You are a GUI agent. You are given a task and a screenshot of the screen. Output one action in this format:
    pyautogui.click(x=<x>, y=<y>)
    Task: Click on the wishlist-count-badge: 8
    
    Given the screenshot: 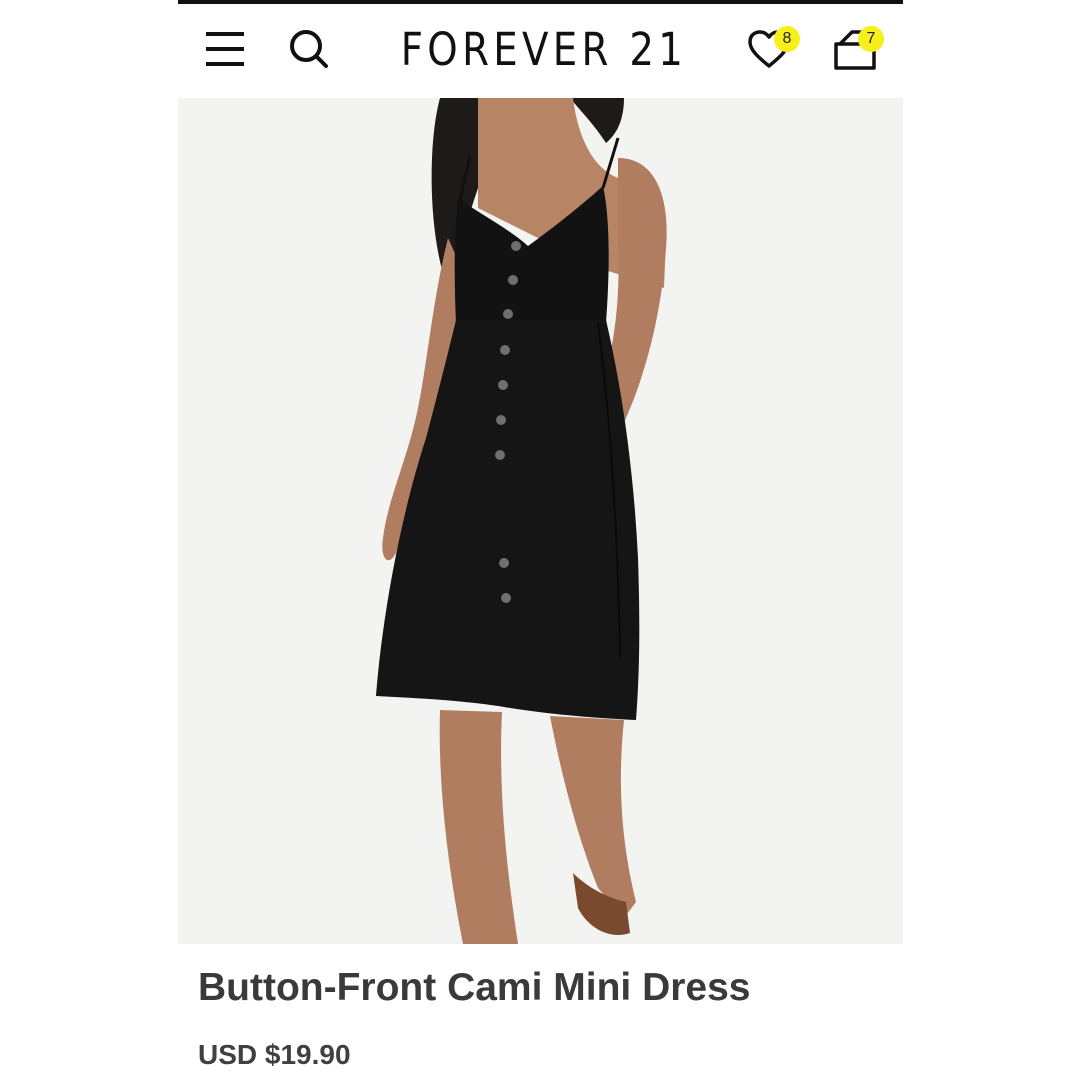 What is the action you would take?
    pyautogui.click(x=787, y=39)
    